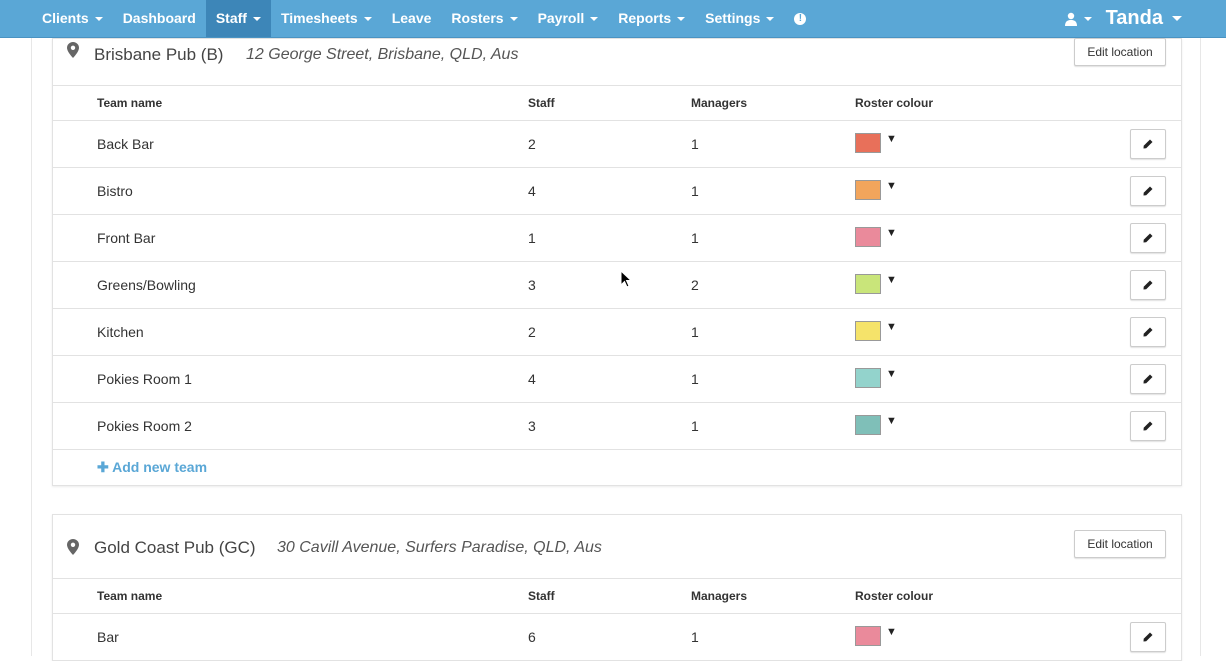  What do you see at coordinates (617, 379) in the screenshot?
I see `table-row: Pokies Room 1 4 1 ▼` at bounding box center [617, 379].